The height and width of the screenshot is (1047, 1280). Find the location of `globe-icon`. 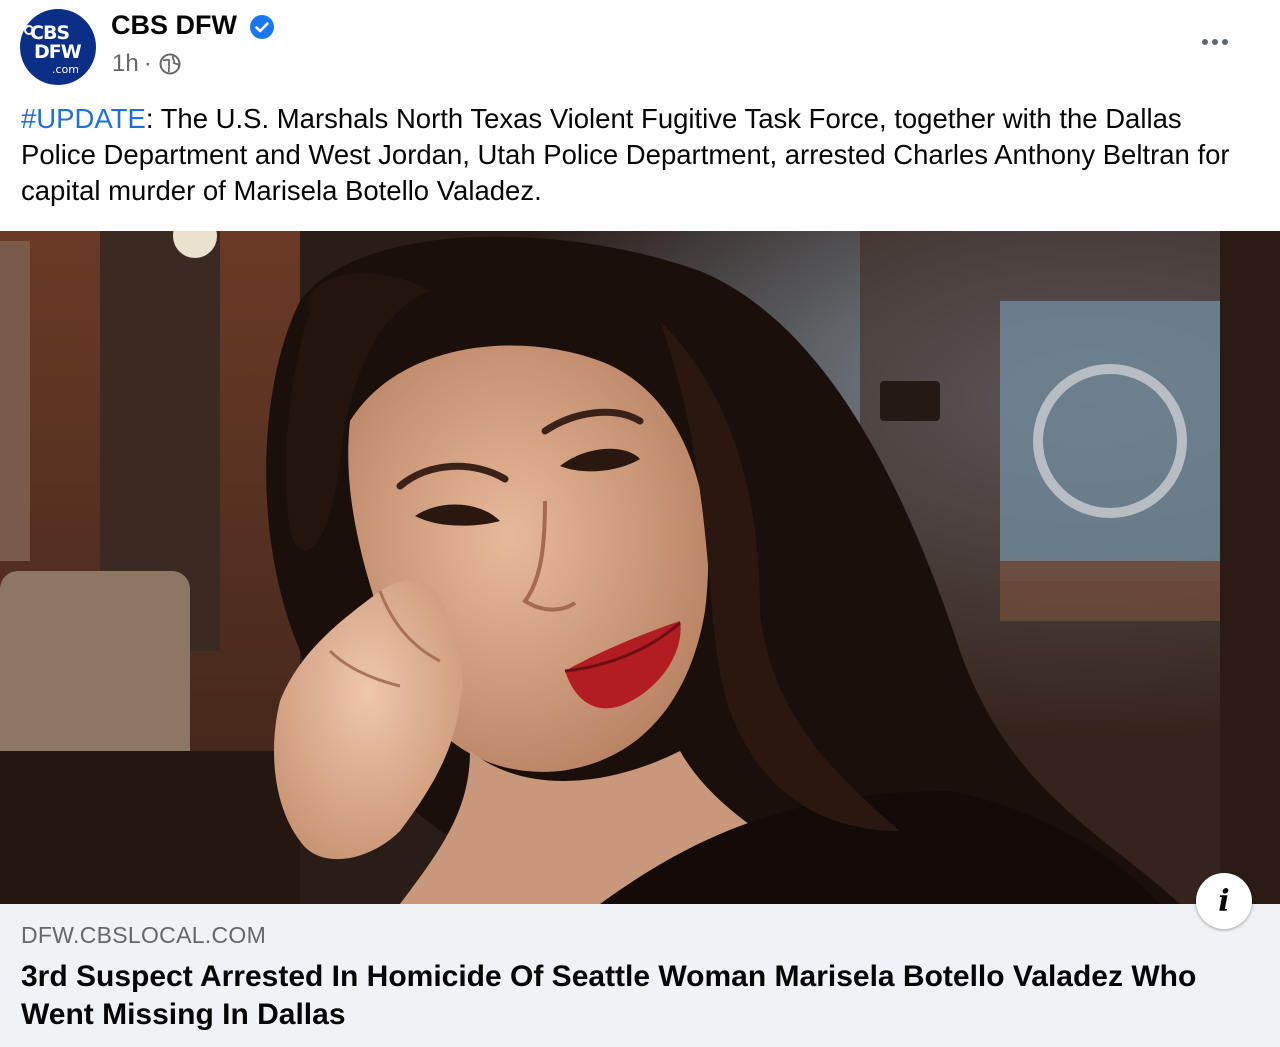

globe-icon is located at coordinates (170, 64).